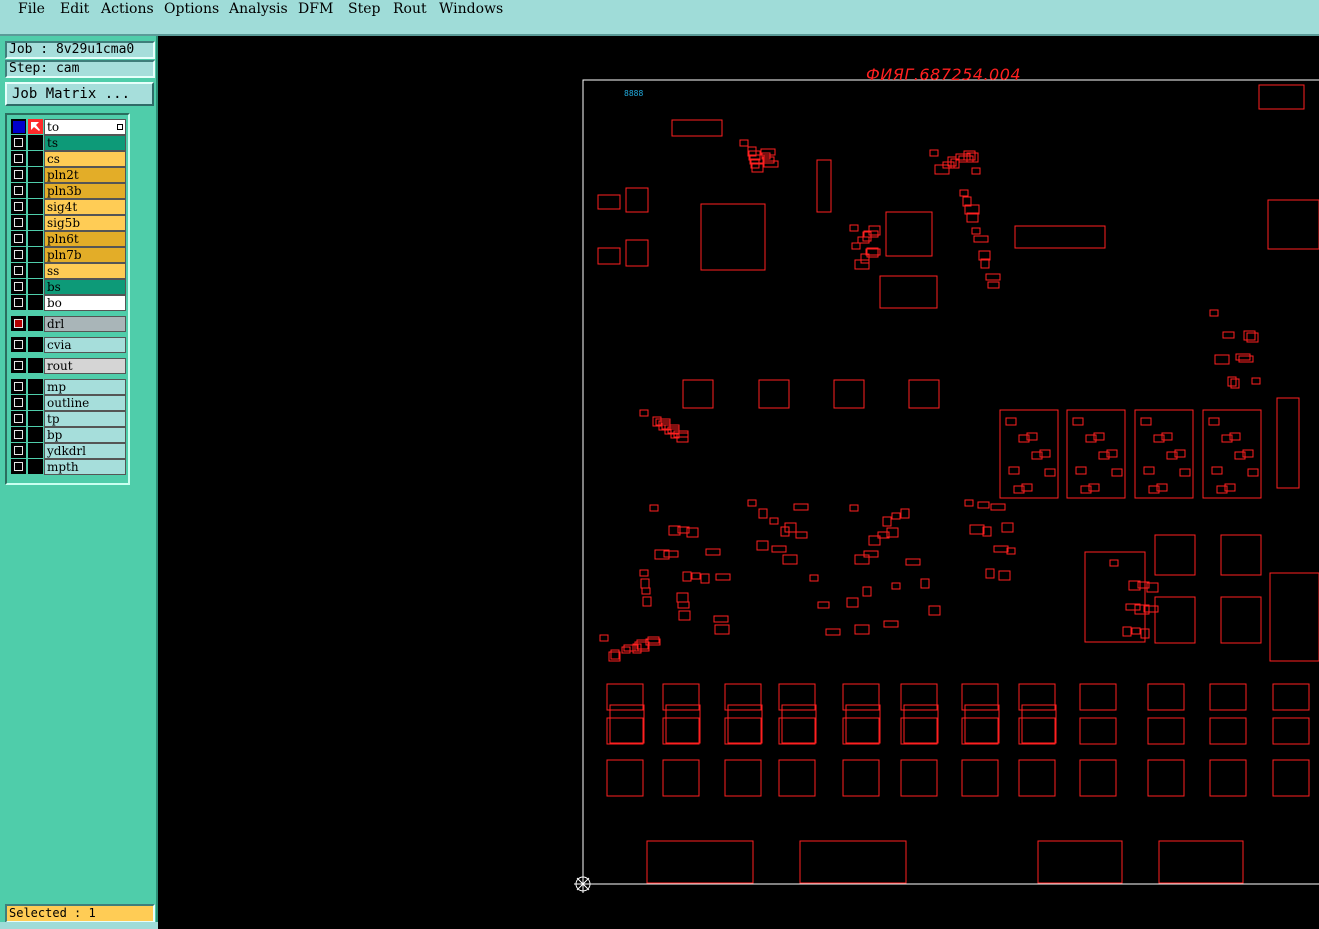 This screenshot has height=929, width=1319. I want to click on layer-name-ts: ts, so click(85, 143).